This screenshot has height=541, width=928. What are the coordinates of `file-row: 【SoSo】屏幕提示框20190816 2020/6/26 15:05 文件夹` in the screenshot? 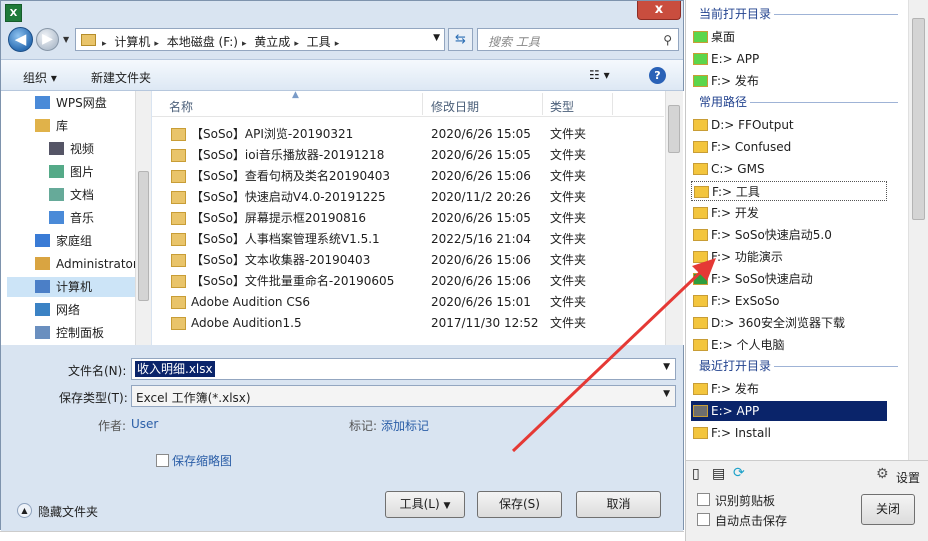 It's located at (408, 218).